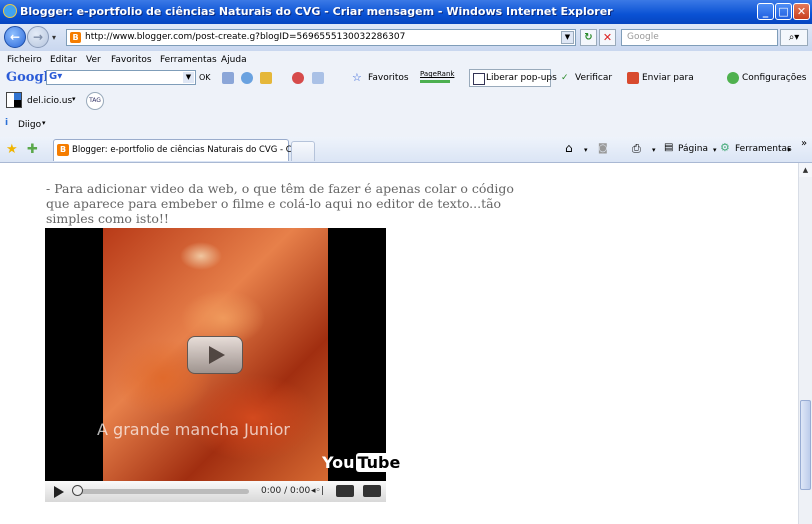 The height and width of the screenshot is (524, 812). Describe the element at coordinates (636, 149) in the screenshot. I see `print-icon: ⎙` at that location.